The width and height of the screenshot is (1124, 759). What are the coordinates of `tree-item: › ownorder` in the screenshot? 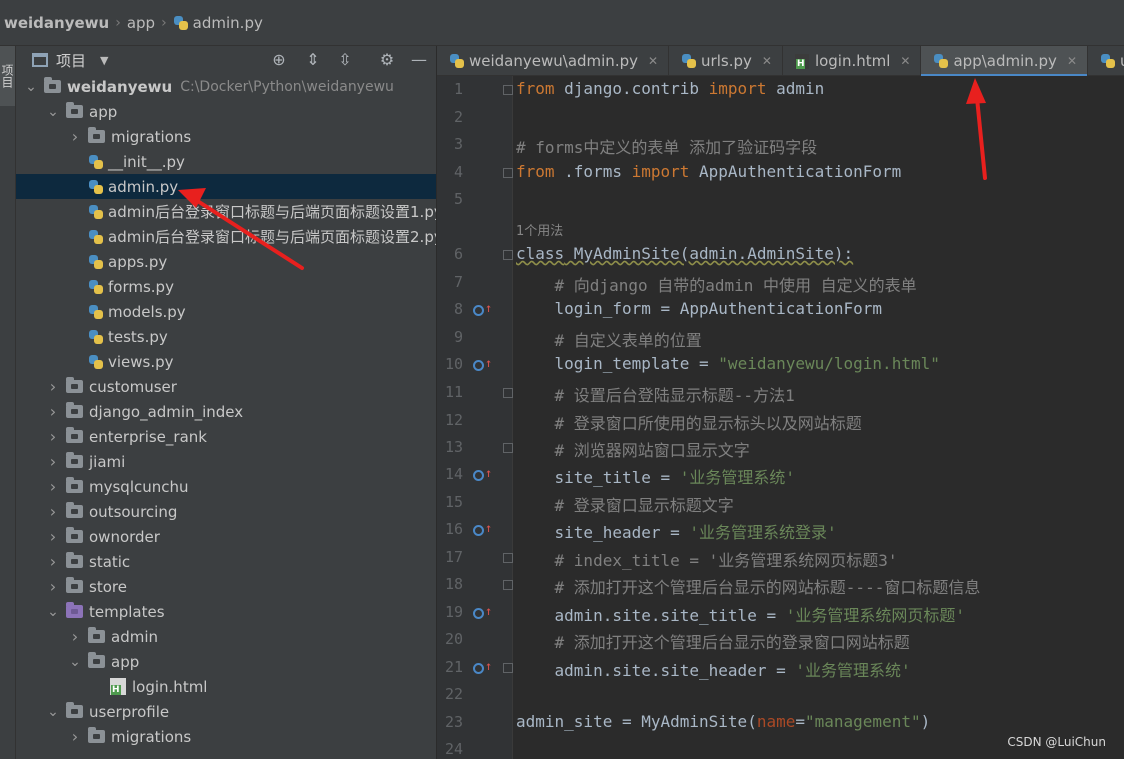 It's located at (226, 536).